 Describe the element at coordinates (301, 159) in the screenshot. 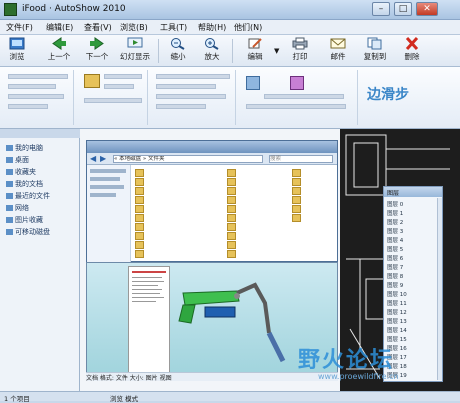

I see `search-input: 搜索` at that location.